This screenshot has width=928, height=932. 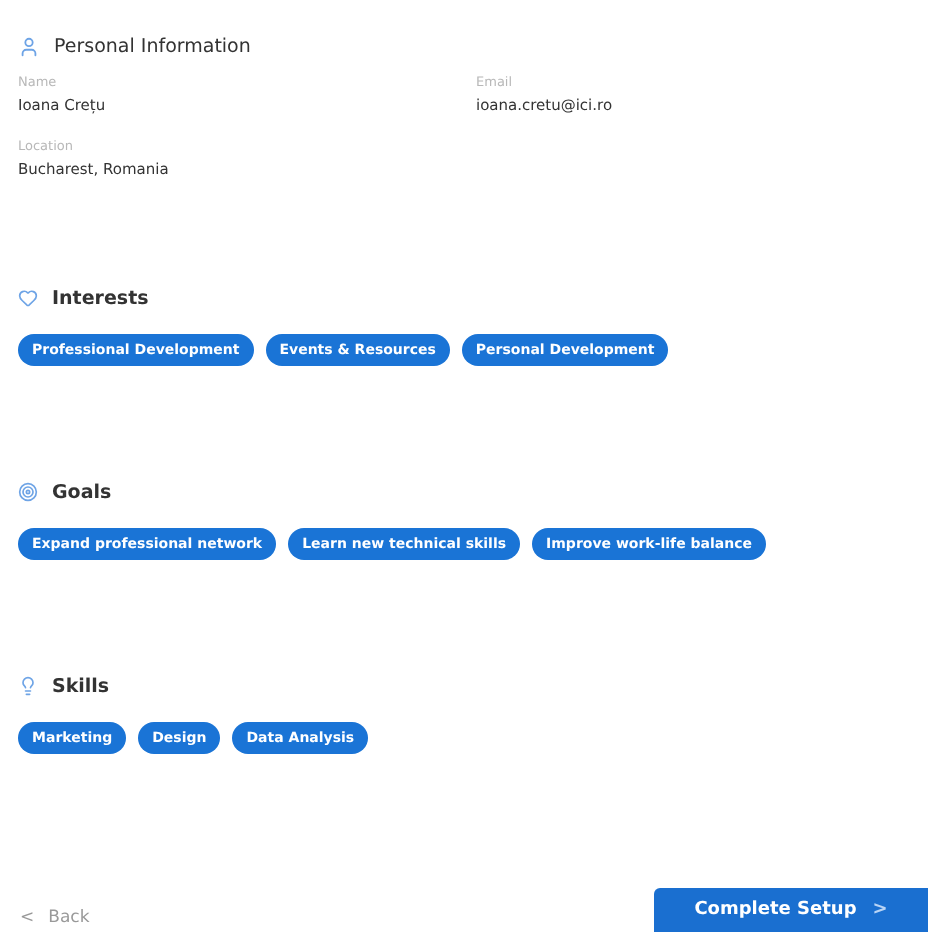 I want to click on lightbulb-icon, so click(x=28, y=686).